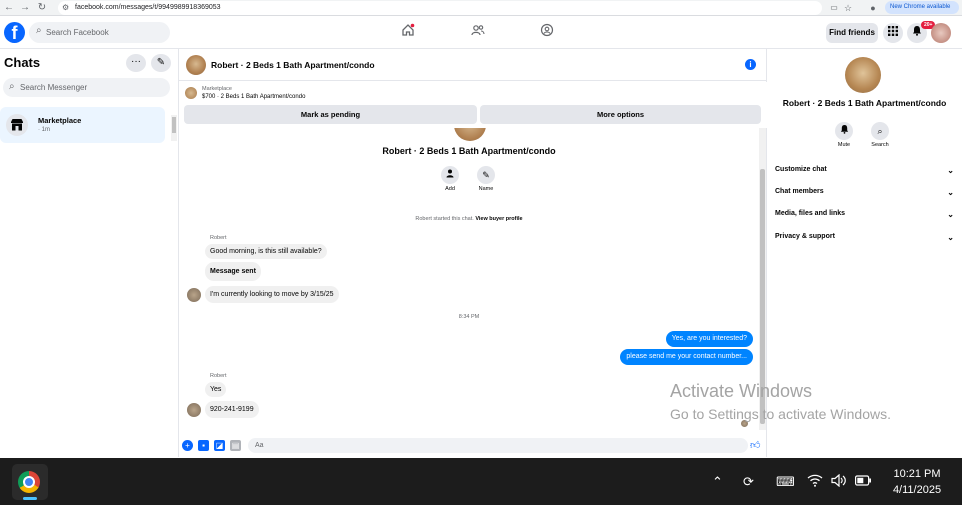 This screenshot has height=505, width=962. Describe the element at coordinates (750, 64) in the screenshot. I see `info-icon: i` at that location.